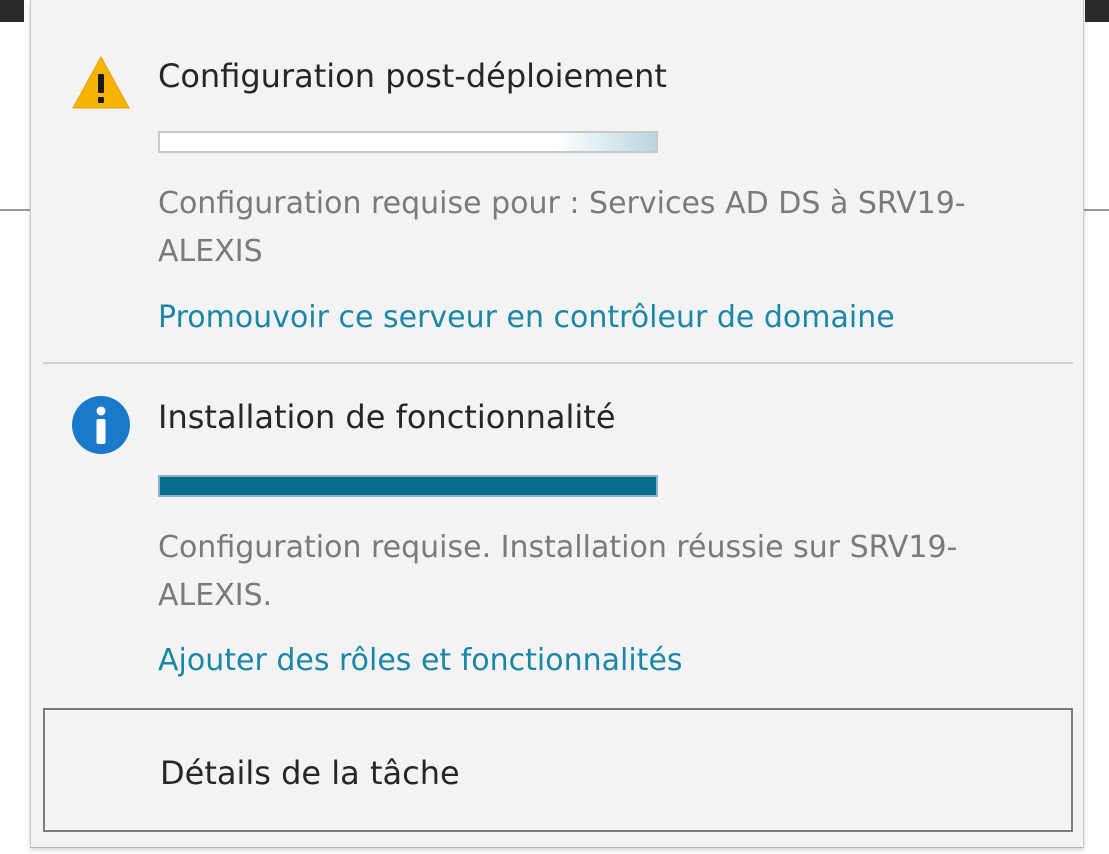 This screenshot has width=1109, height=854. What do you see at coordinates (101, 425) in the screenshot?
I see `info-icon` at bounding box center [101, 425].